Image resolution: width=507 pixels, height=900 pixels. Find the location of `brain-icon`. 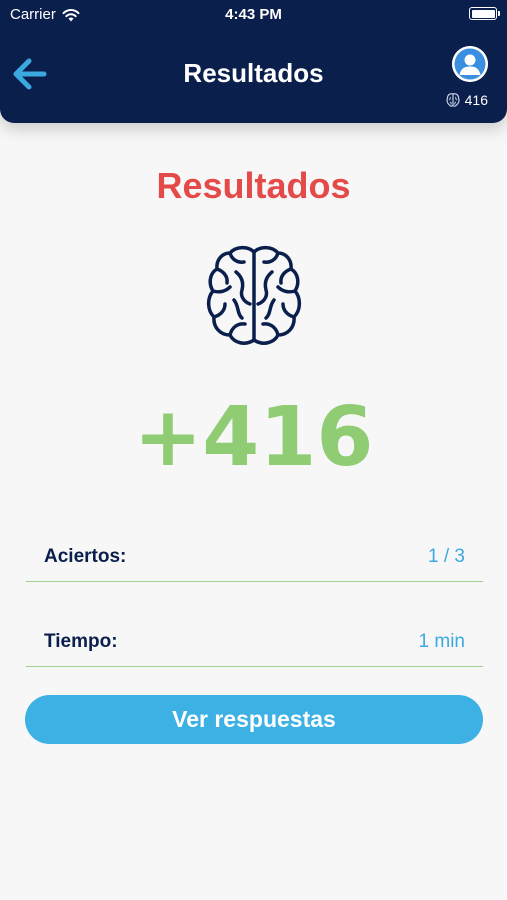

brain-icon is located at coordinates (254, 295).